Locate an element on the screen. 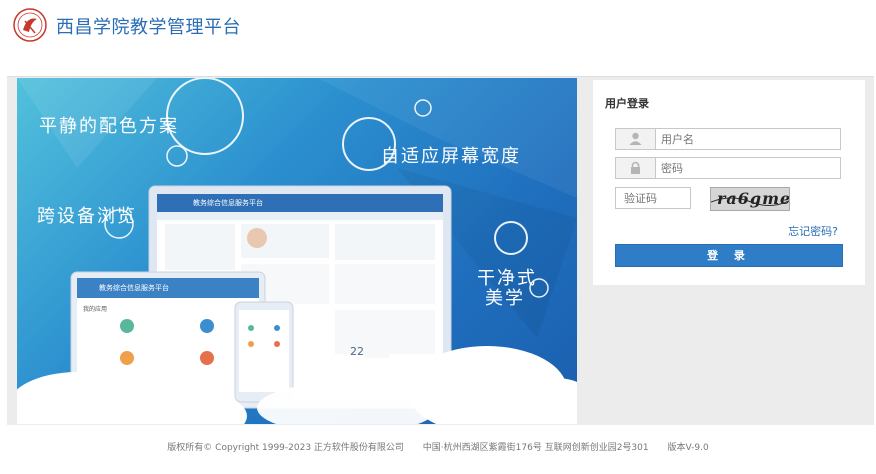 The height and width of the screenshot is (474, 876). captcha-field is located at coordinates (653, 198).